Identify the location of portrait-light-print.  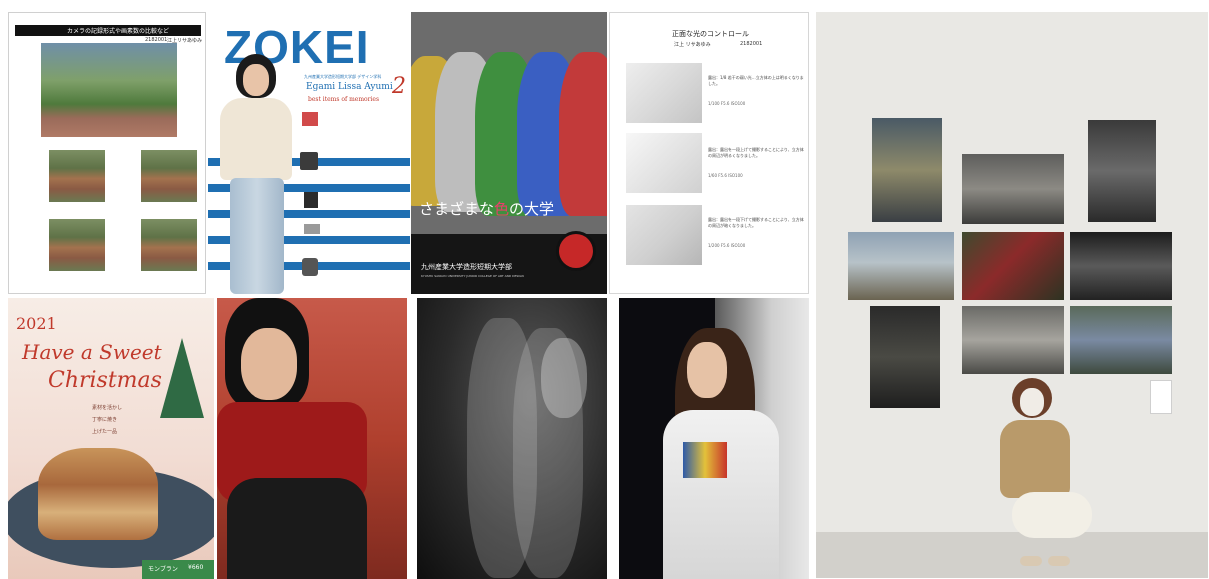
(705, 460).